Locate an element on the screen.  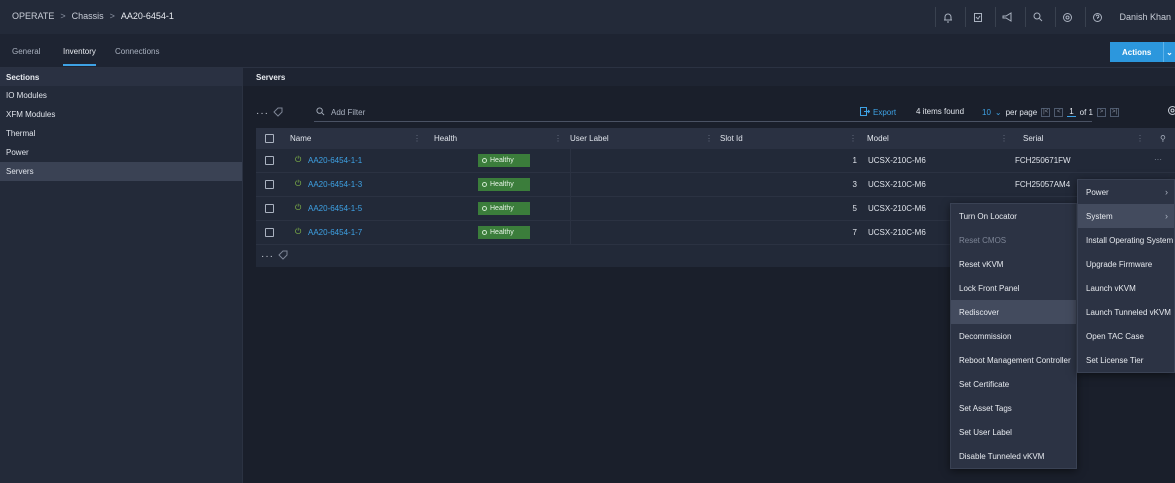
tab-inventory: Inventory is located at coordinates (79, 51).